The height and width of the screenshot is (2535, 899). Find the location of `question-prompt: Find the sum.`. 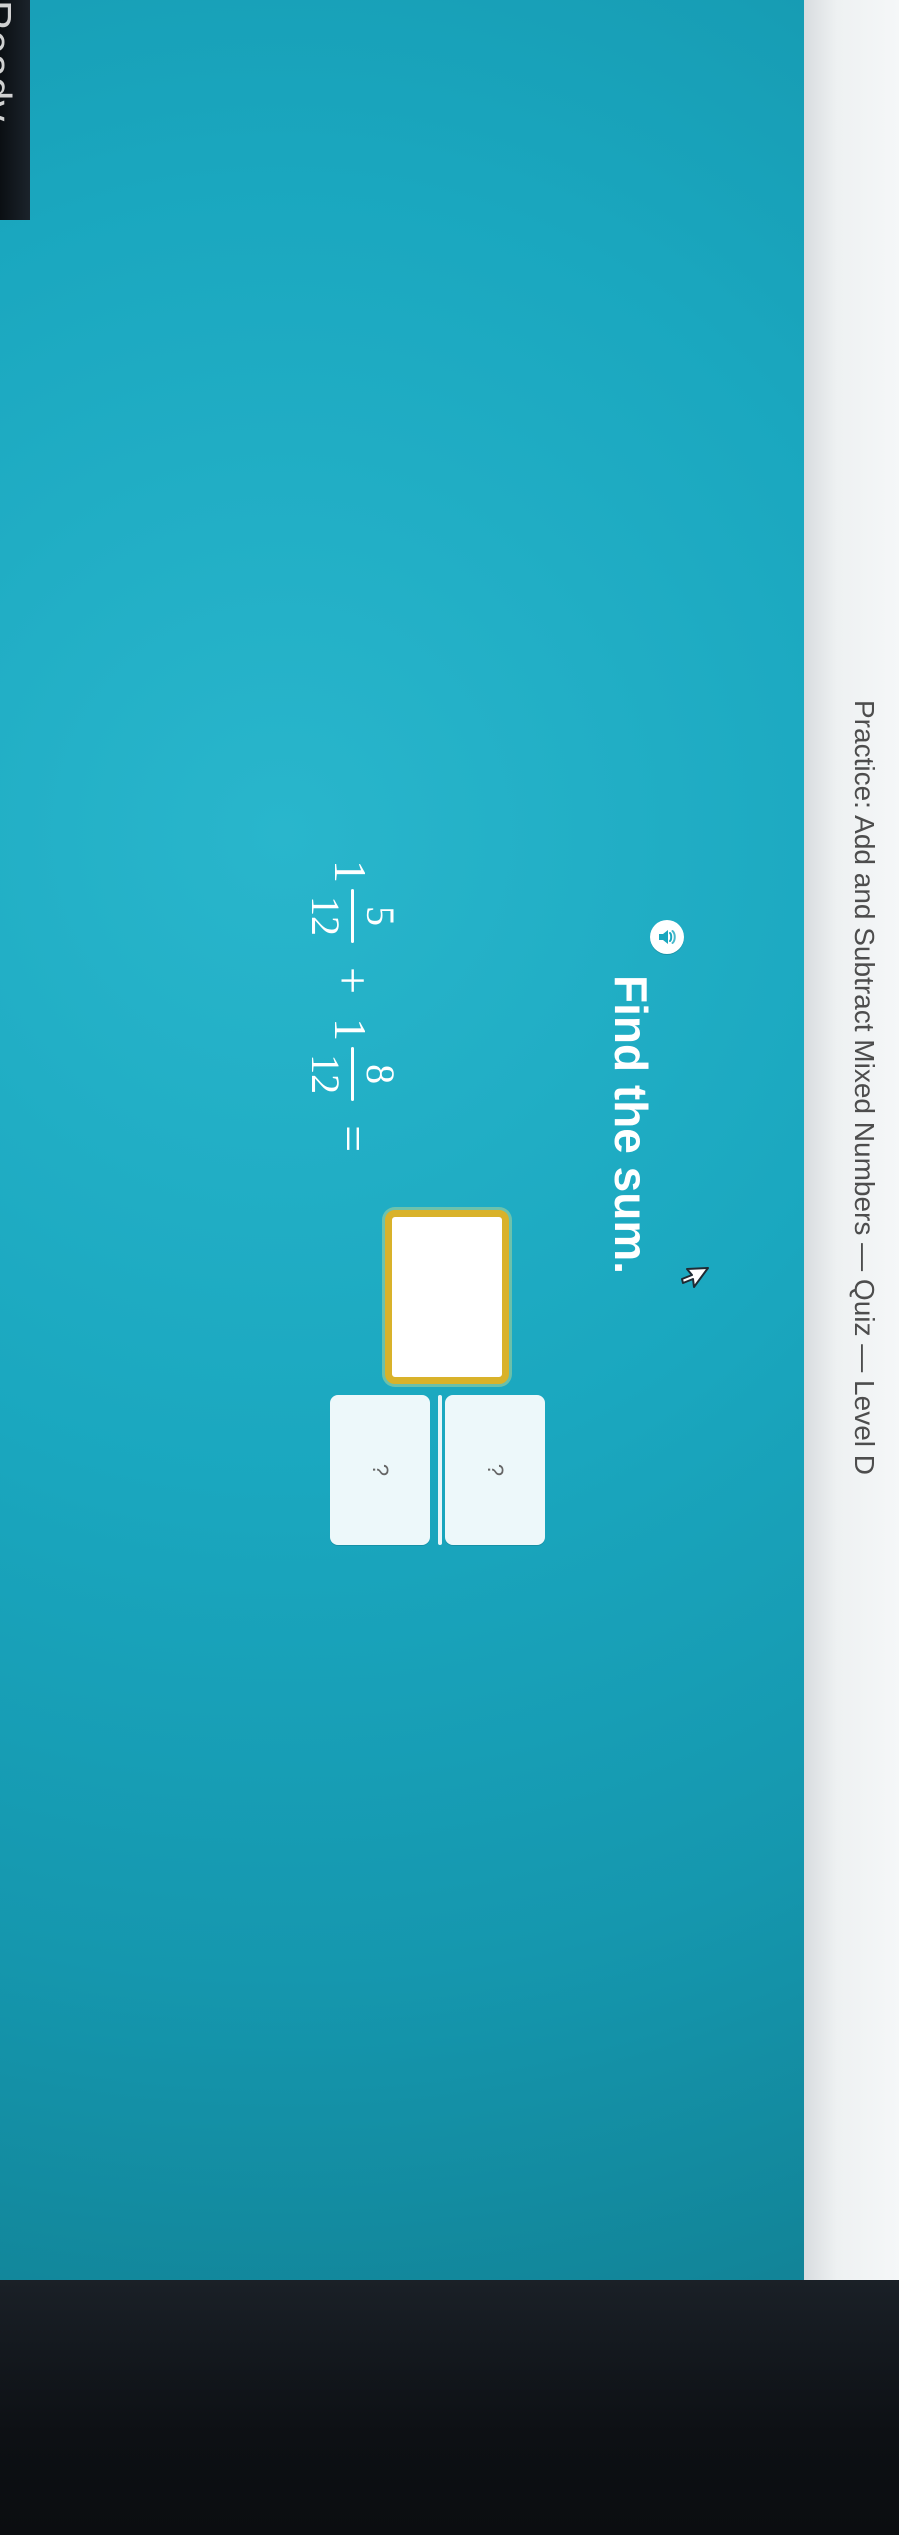

question-prompt: Find the sum. is located at coordinates (631, 1124).